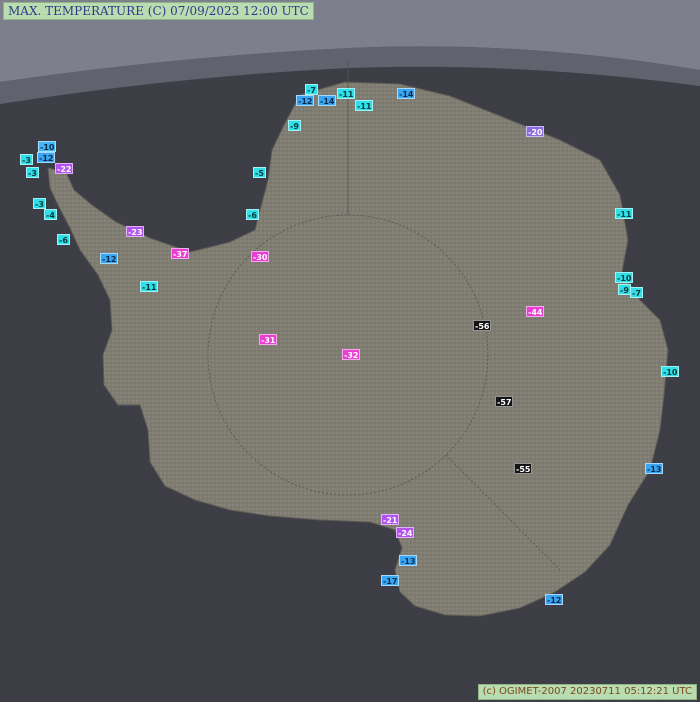  I want to click on copyright-label: (c) OGIMET-2007 20230711 05:12:21 UTC, so click(587, 692).